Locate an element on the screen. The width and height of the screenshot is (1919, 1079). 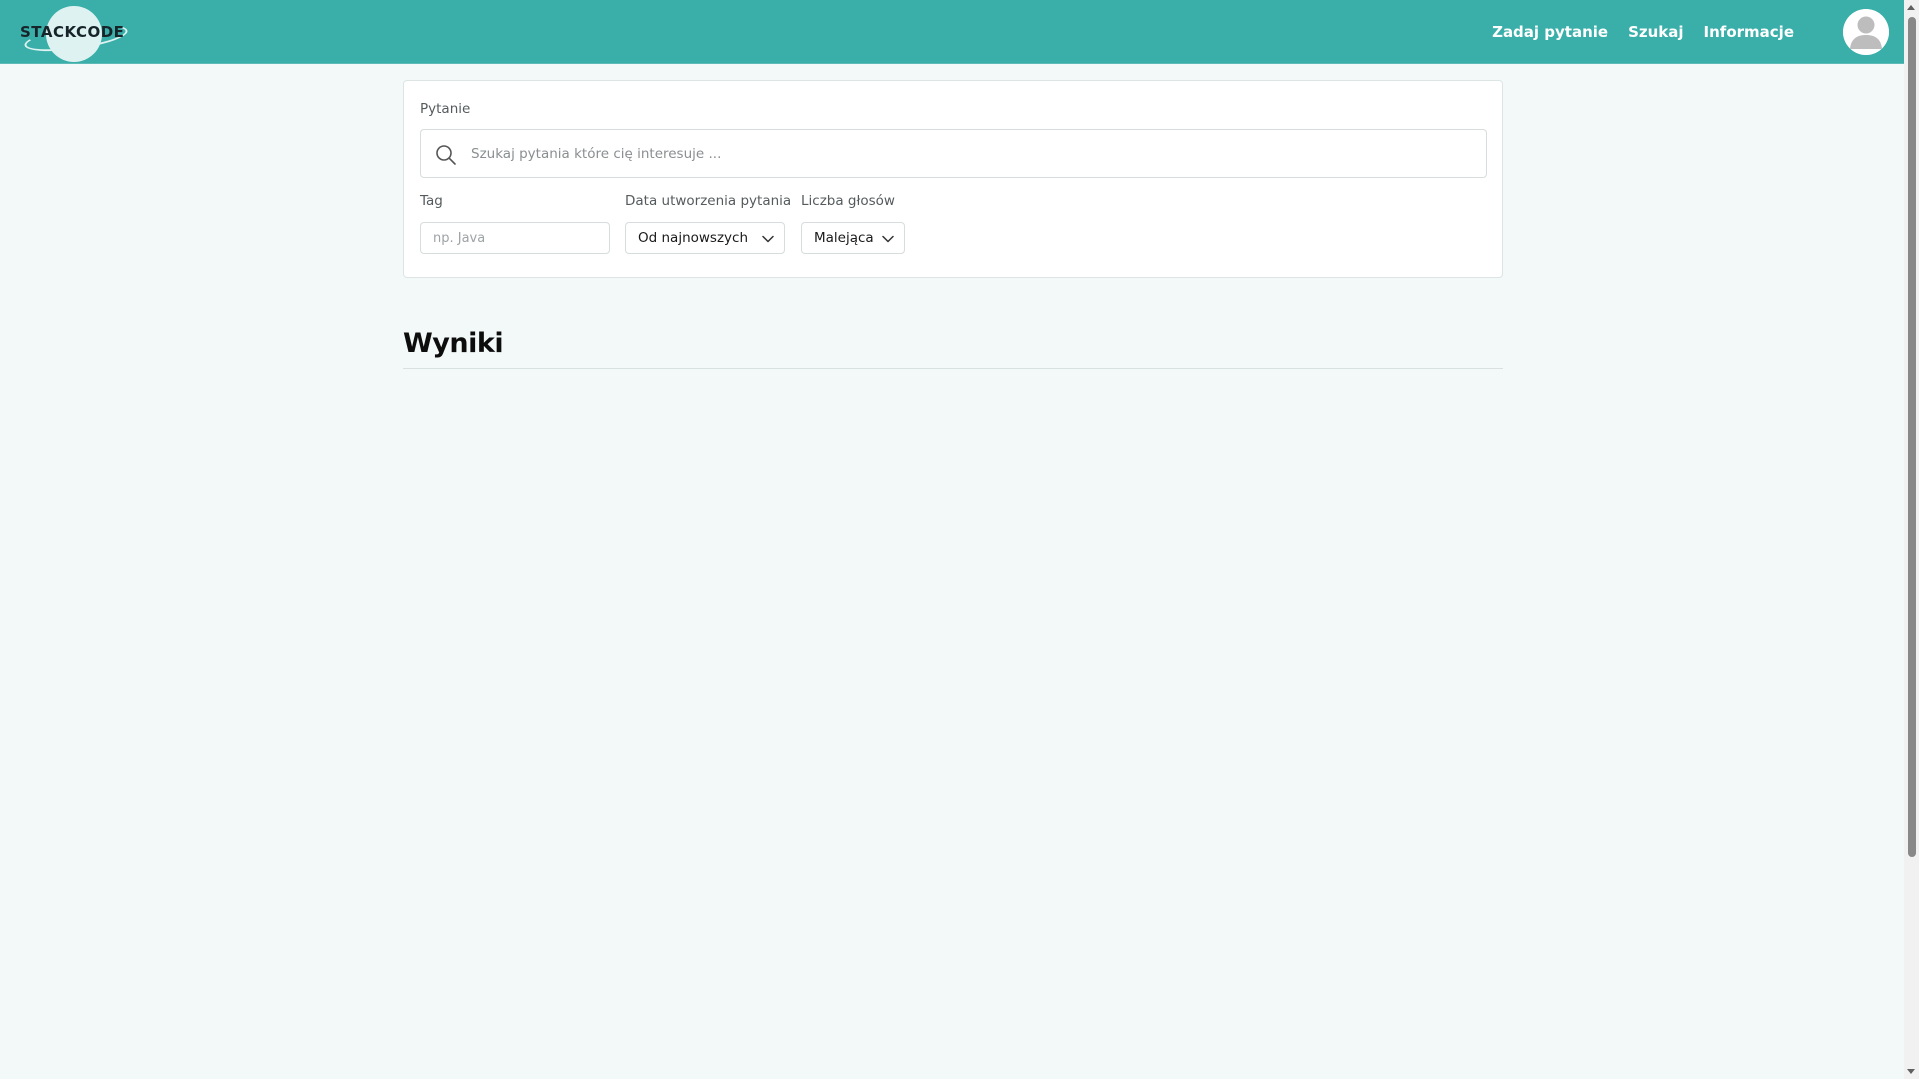
search-icon is located at coordinates (446, 155).